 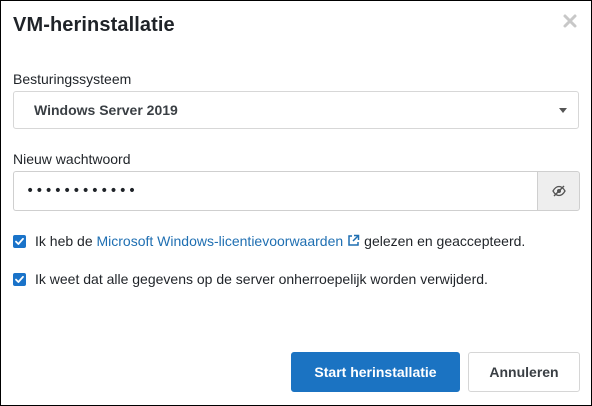 I want to click on password-visibility-toggle, so click(x=558, y=191).